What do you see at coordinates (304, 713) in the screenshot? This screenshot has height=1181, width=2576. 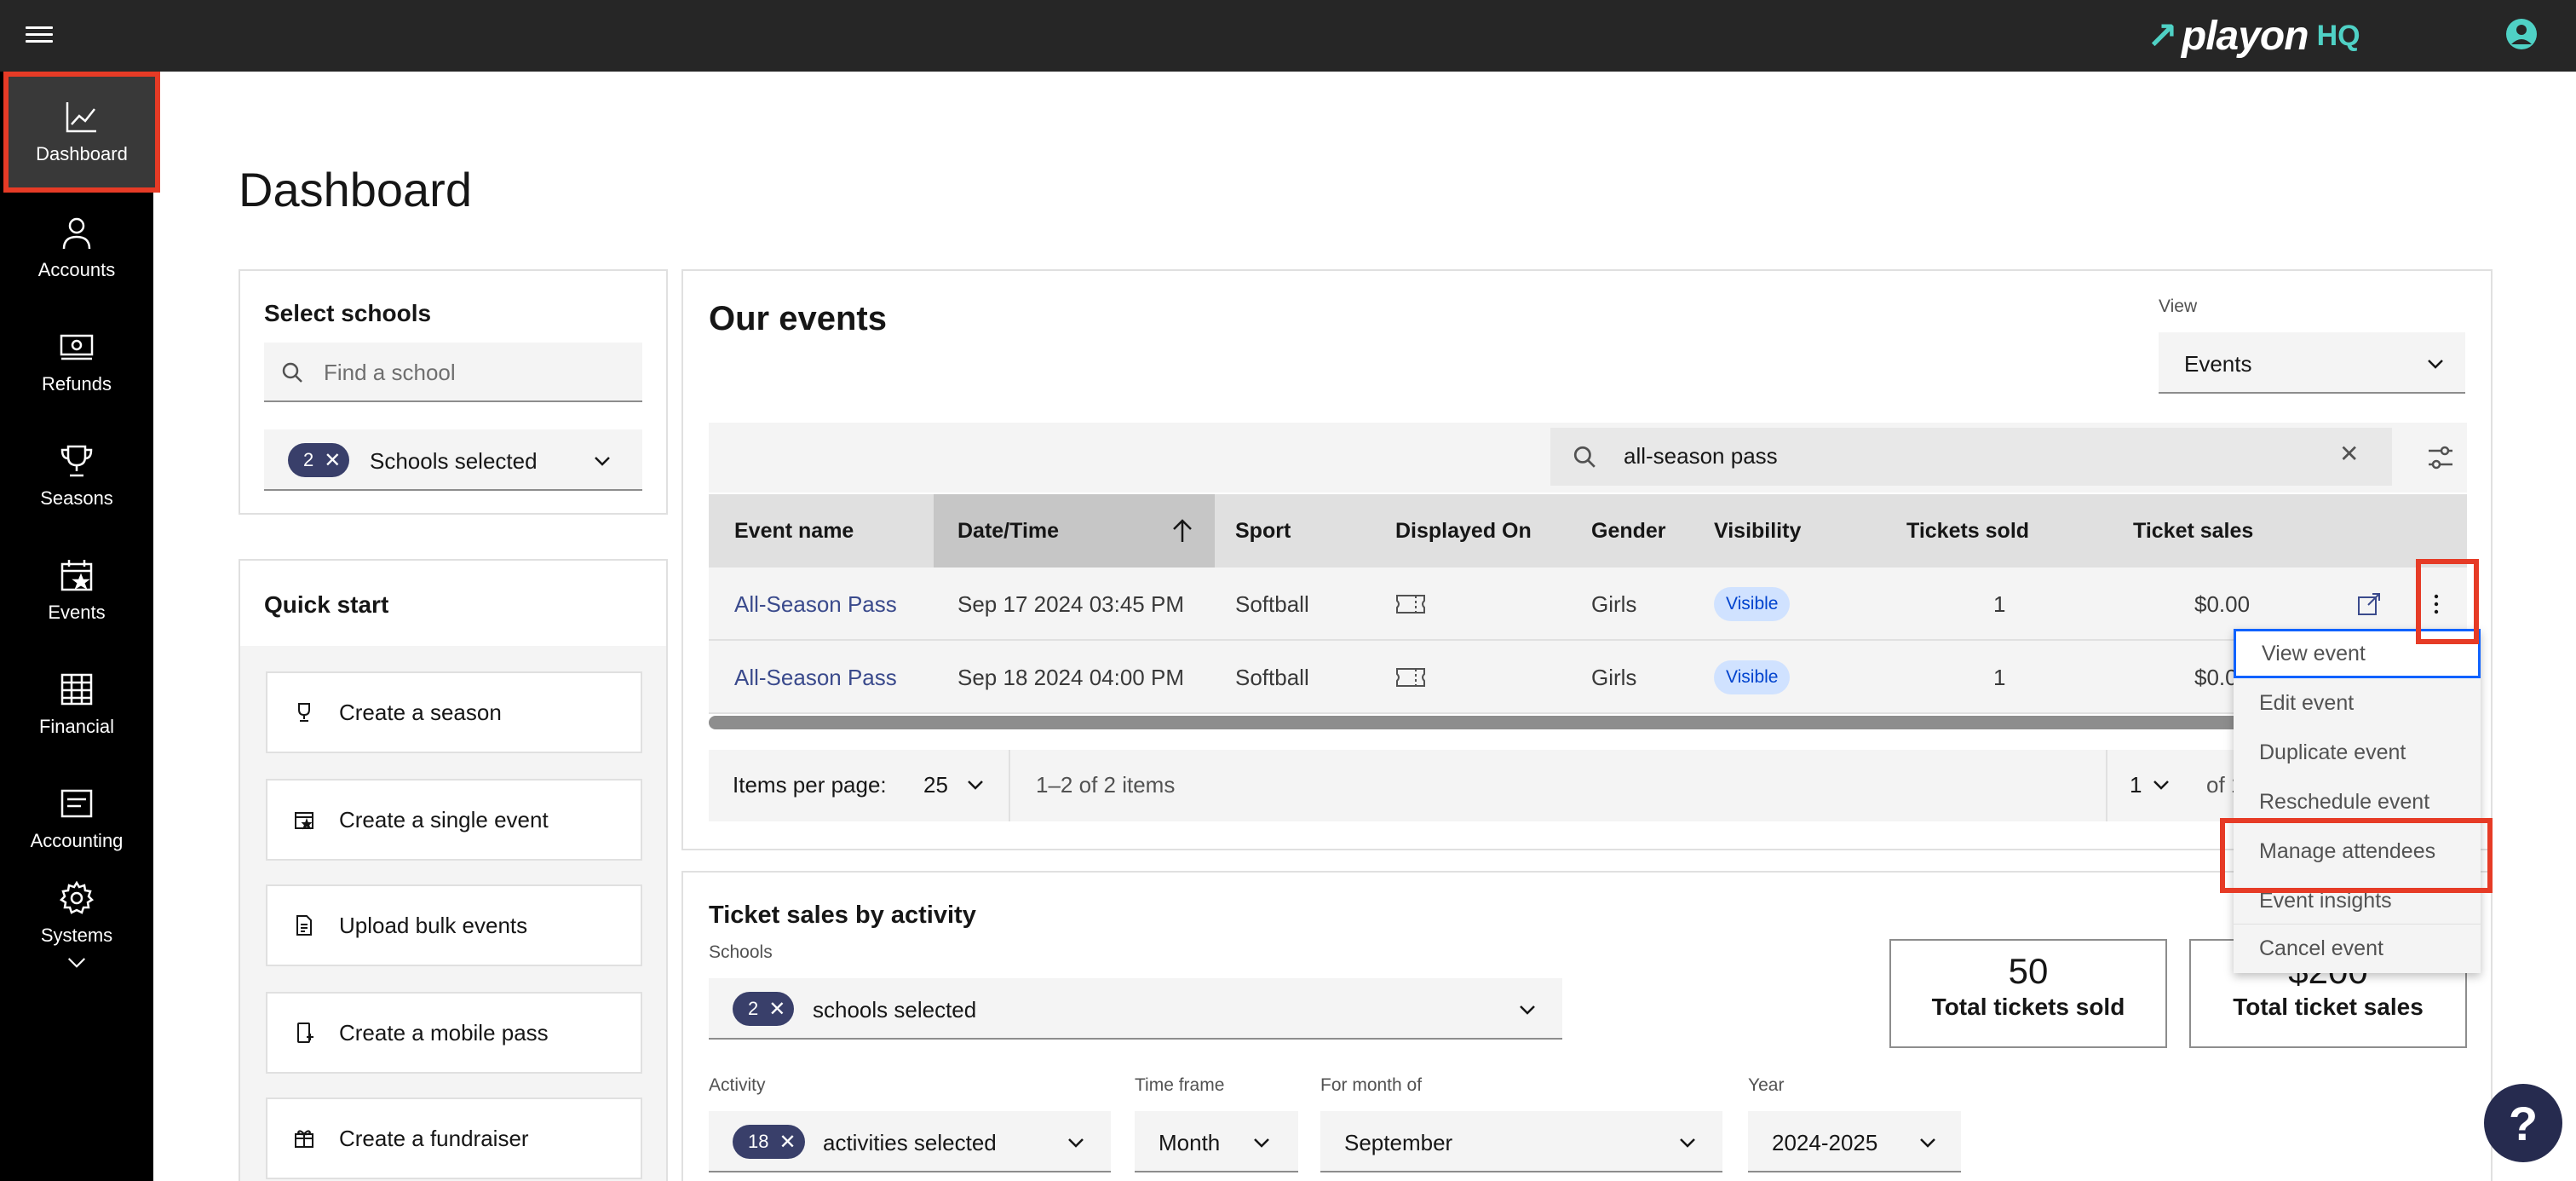 I see `trophy-icon` at bounding box center [304, 713].